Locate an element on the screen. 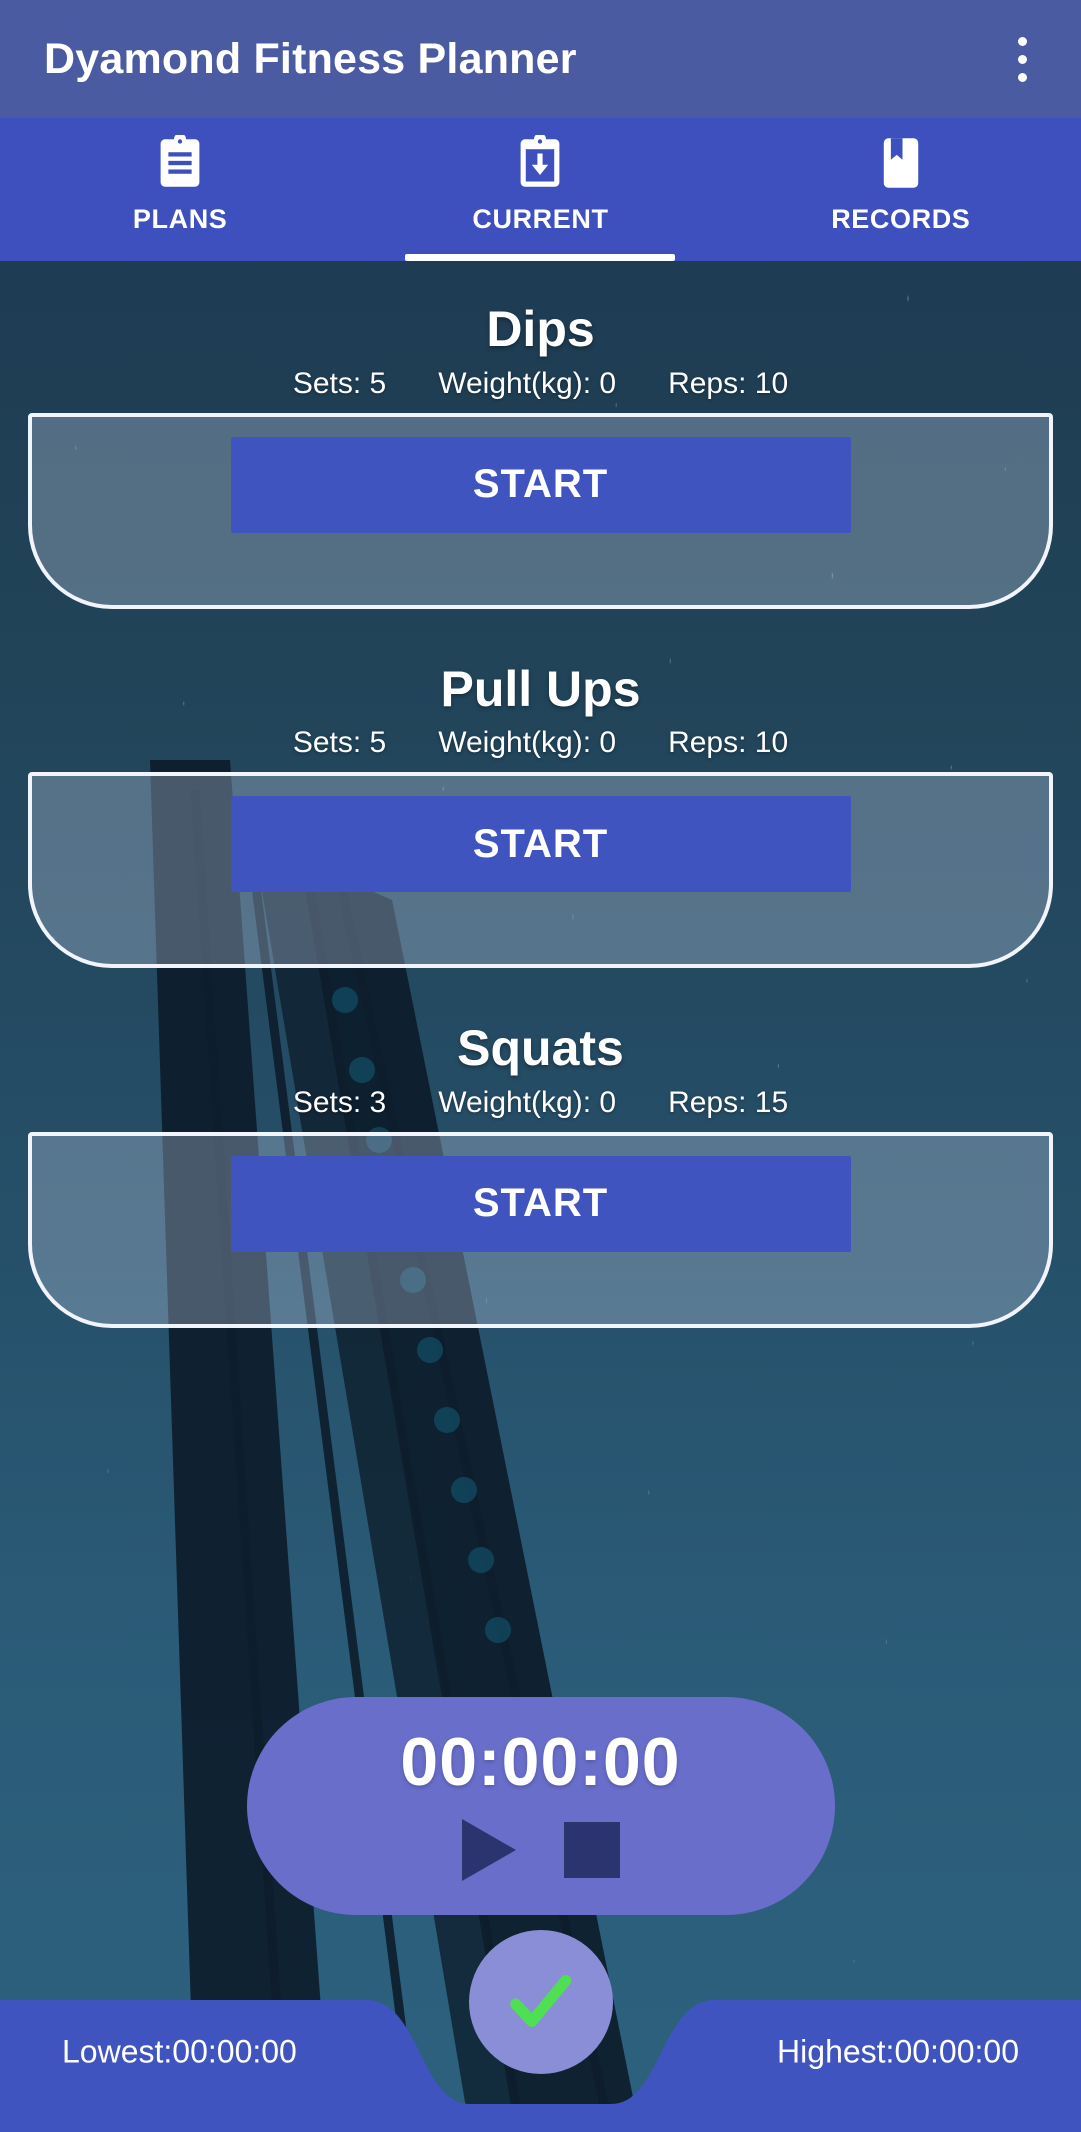 The height and width of the screenshot is (2132, 1081). tab-plans: PLANS is located at coordinates (180, 189).